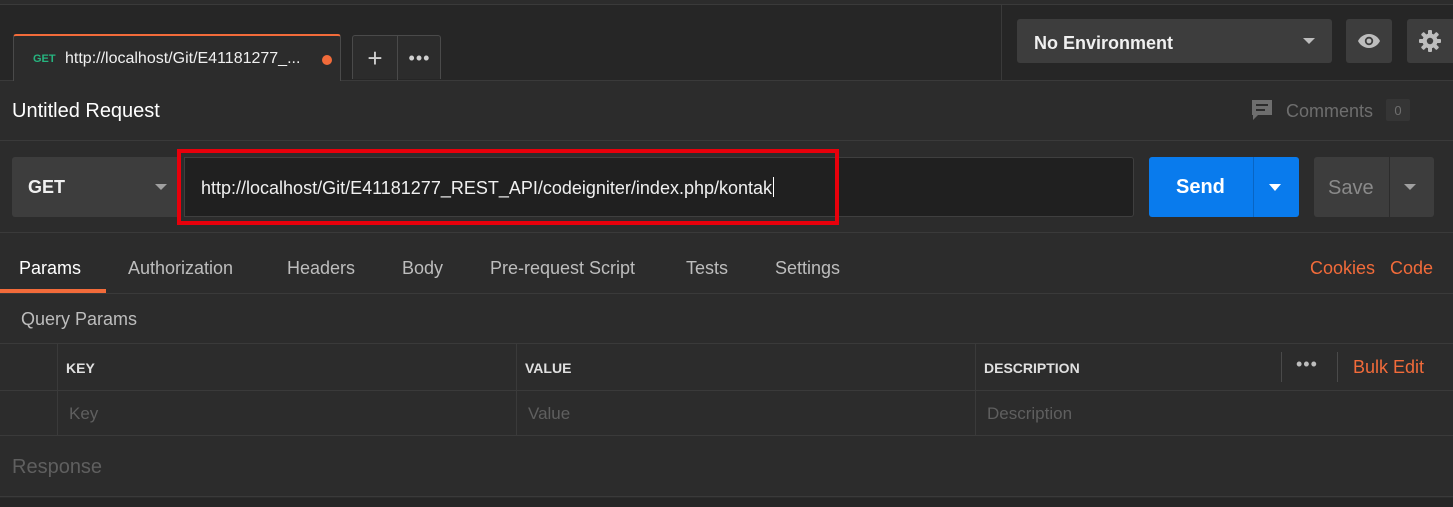  What do you see at coordinates (1253, 187) in the screenshot?
I see `send-split-divider` at bounding box center [1253, 187].